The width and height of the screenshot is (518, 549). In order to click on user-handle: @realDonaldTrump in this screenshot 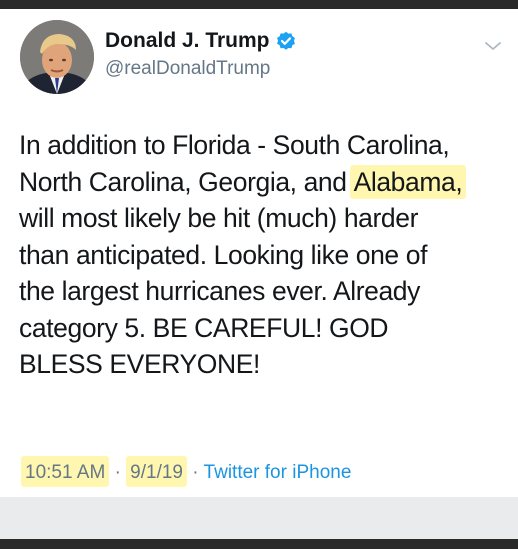, I will do `click(187, 69)`.